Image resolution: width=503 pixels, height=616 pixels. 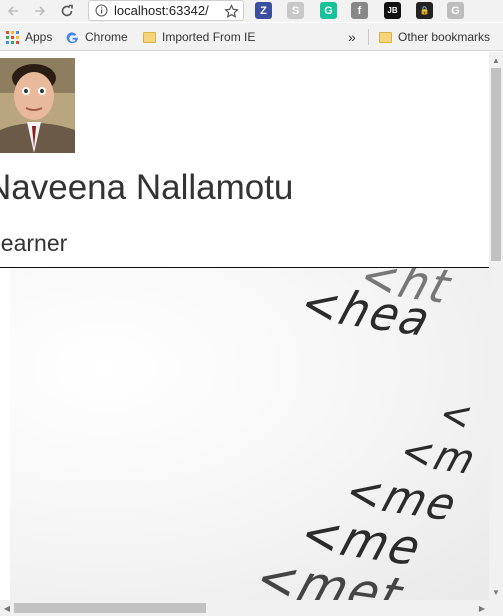 What do you see at coordinates (106, 37) in the screenshot?
I see `chrome-label: Chrome` at bounding box center [106, 37].